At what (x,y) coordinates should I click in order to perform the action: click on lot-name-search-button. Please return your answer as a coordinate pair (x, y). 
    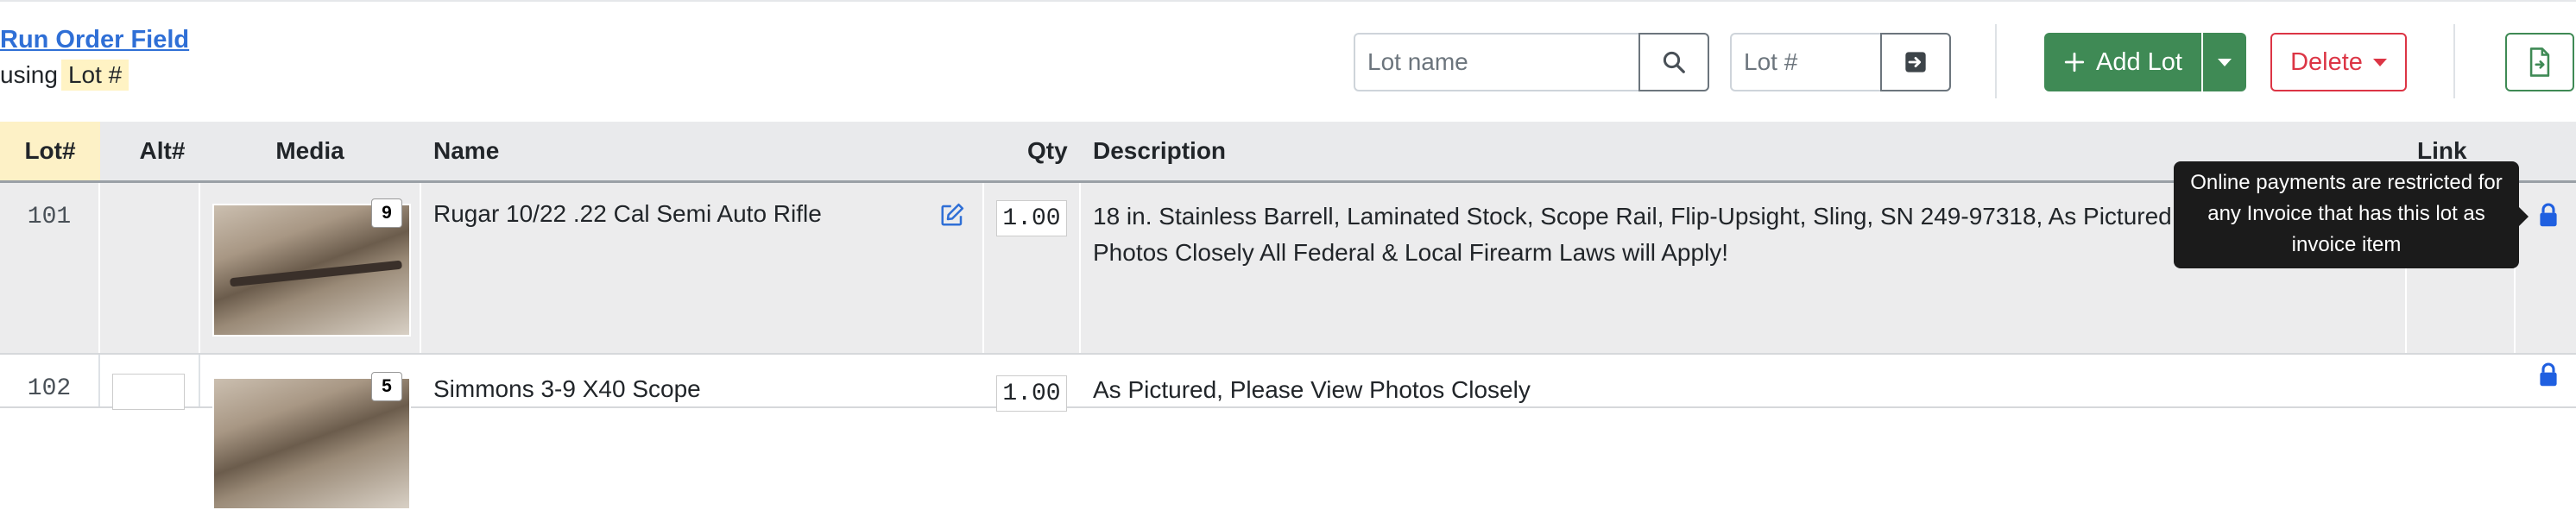
    Looking at the image, I should click on (1673, 62).